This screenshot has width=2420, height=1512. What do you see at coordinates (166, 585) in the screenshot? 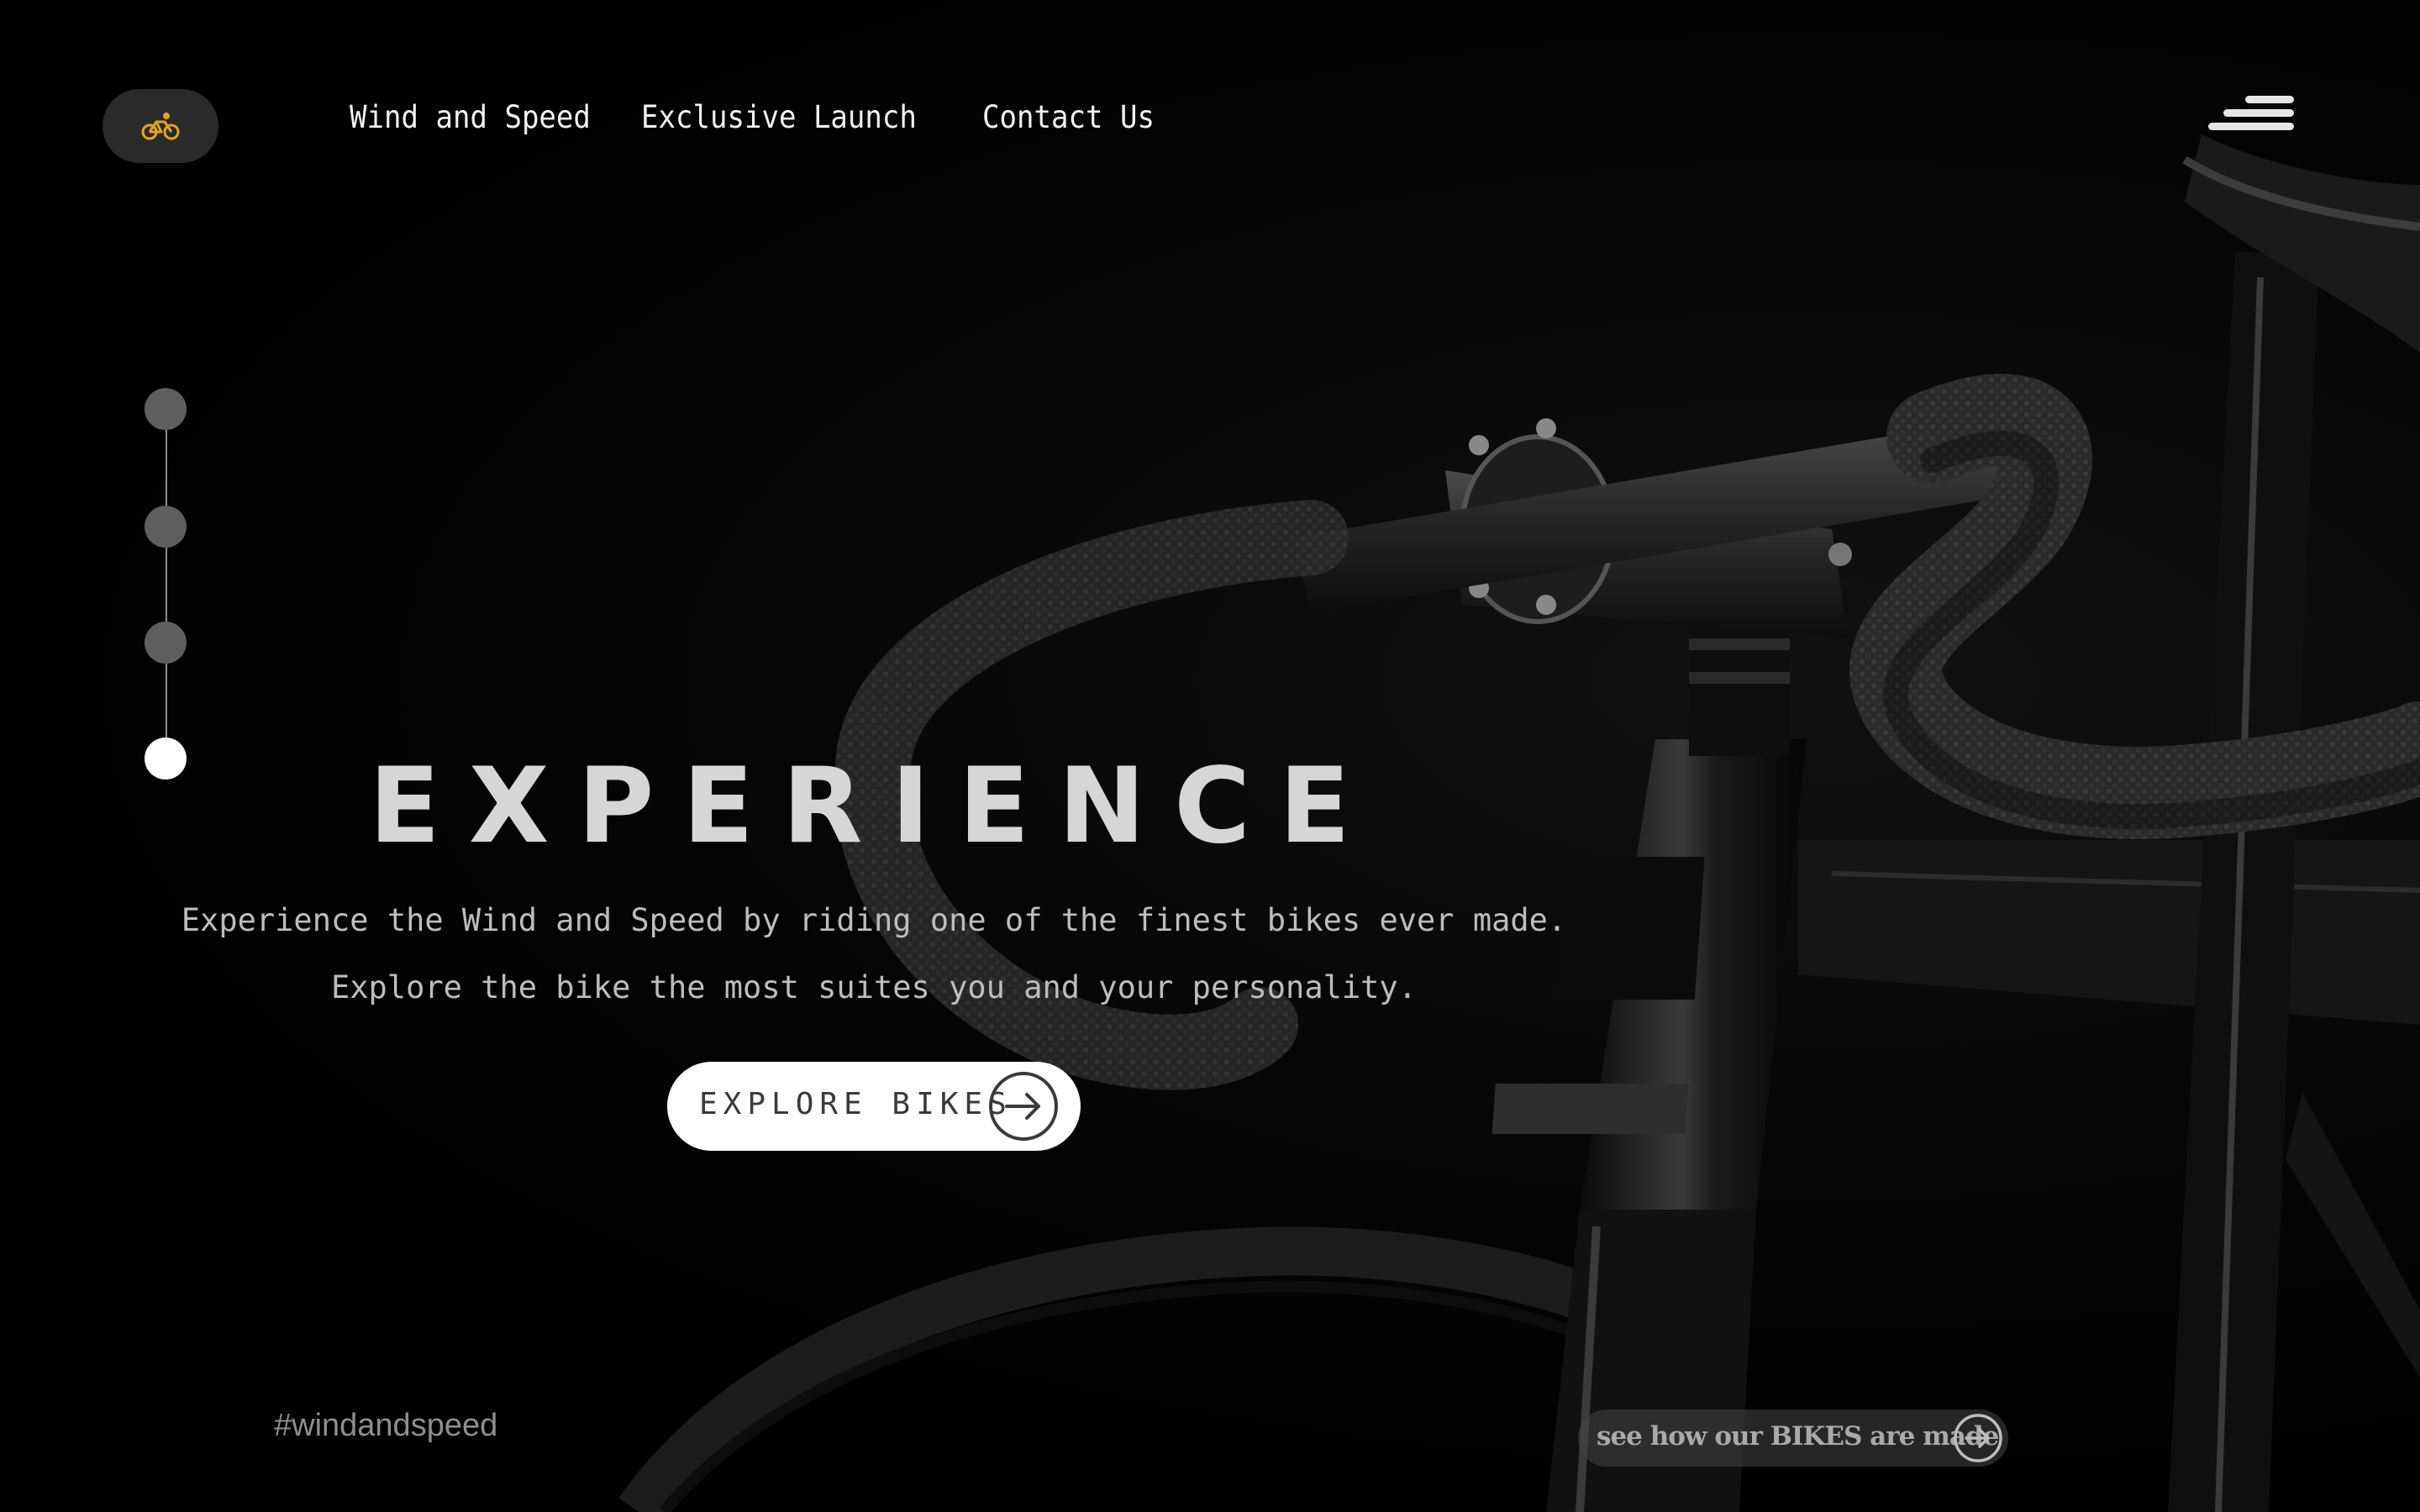
I see `slide-stepper` at bounding box center [166, 585].